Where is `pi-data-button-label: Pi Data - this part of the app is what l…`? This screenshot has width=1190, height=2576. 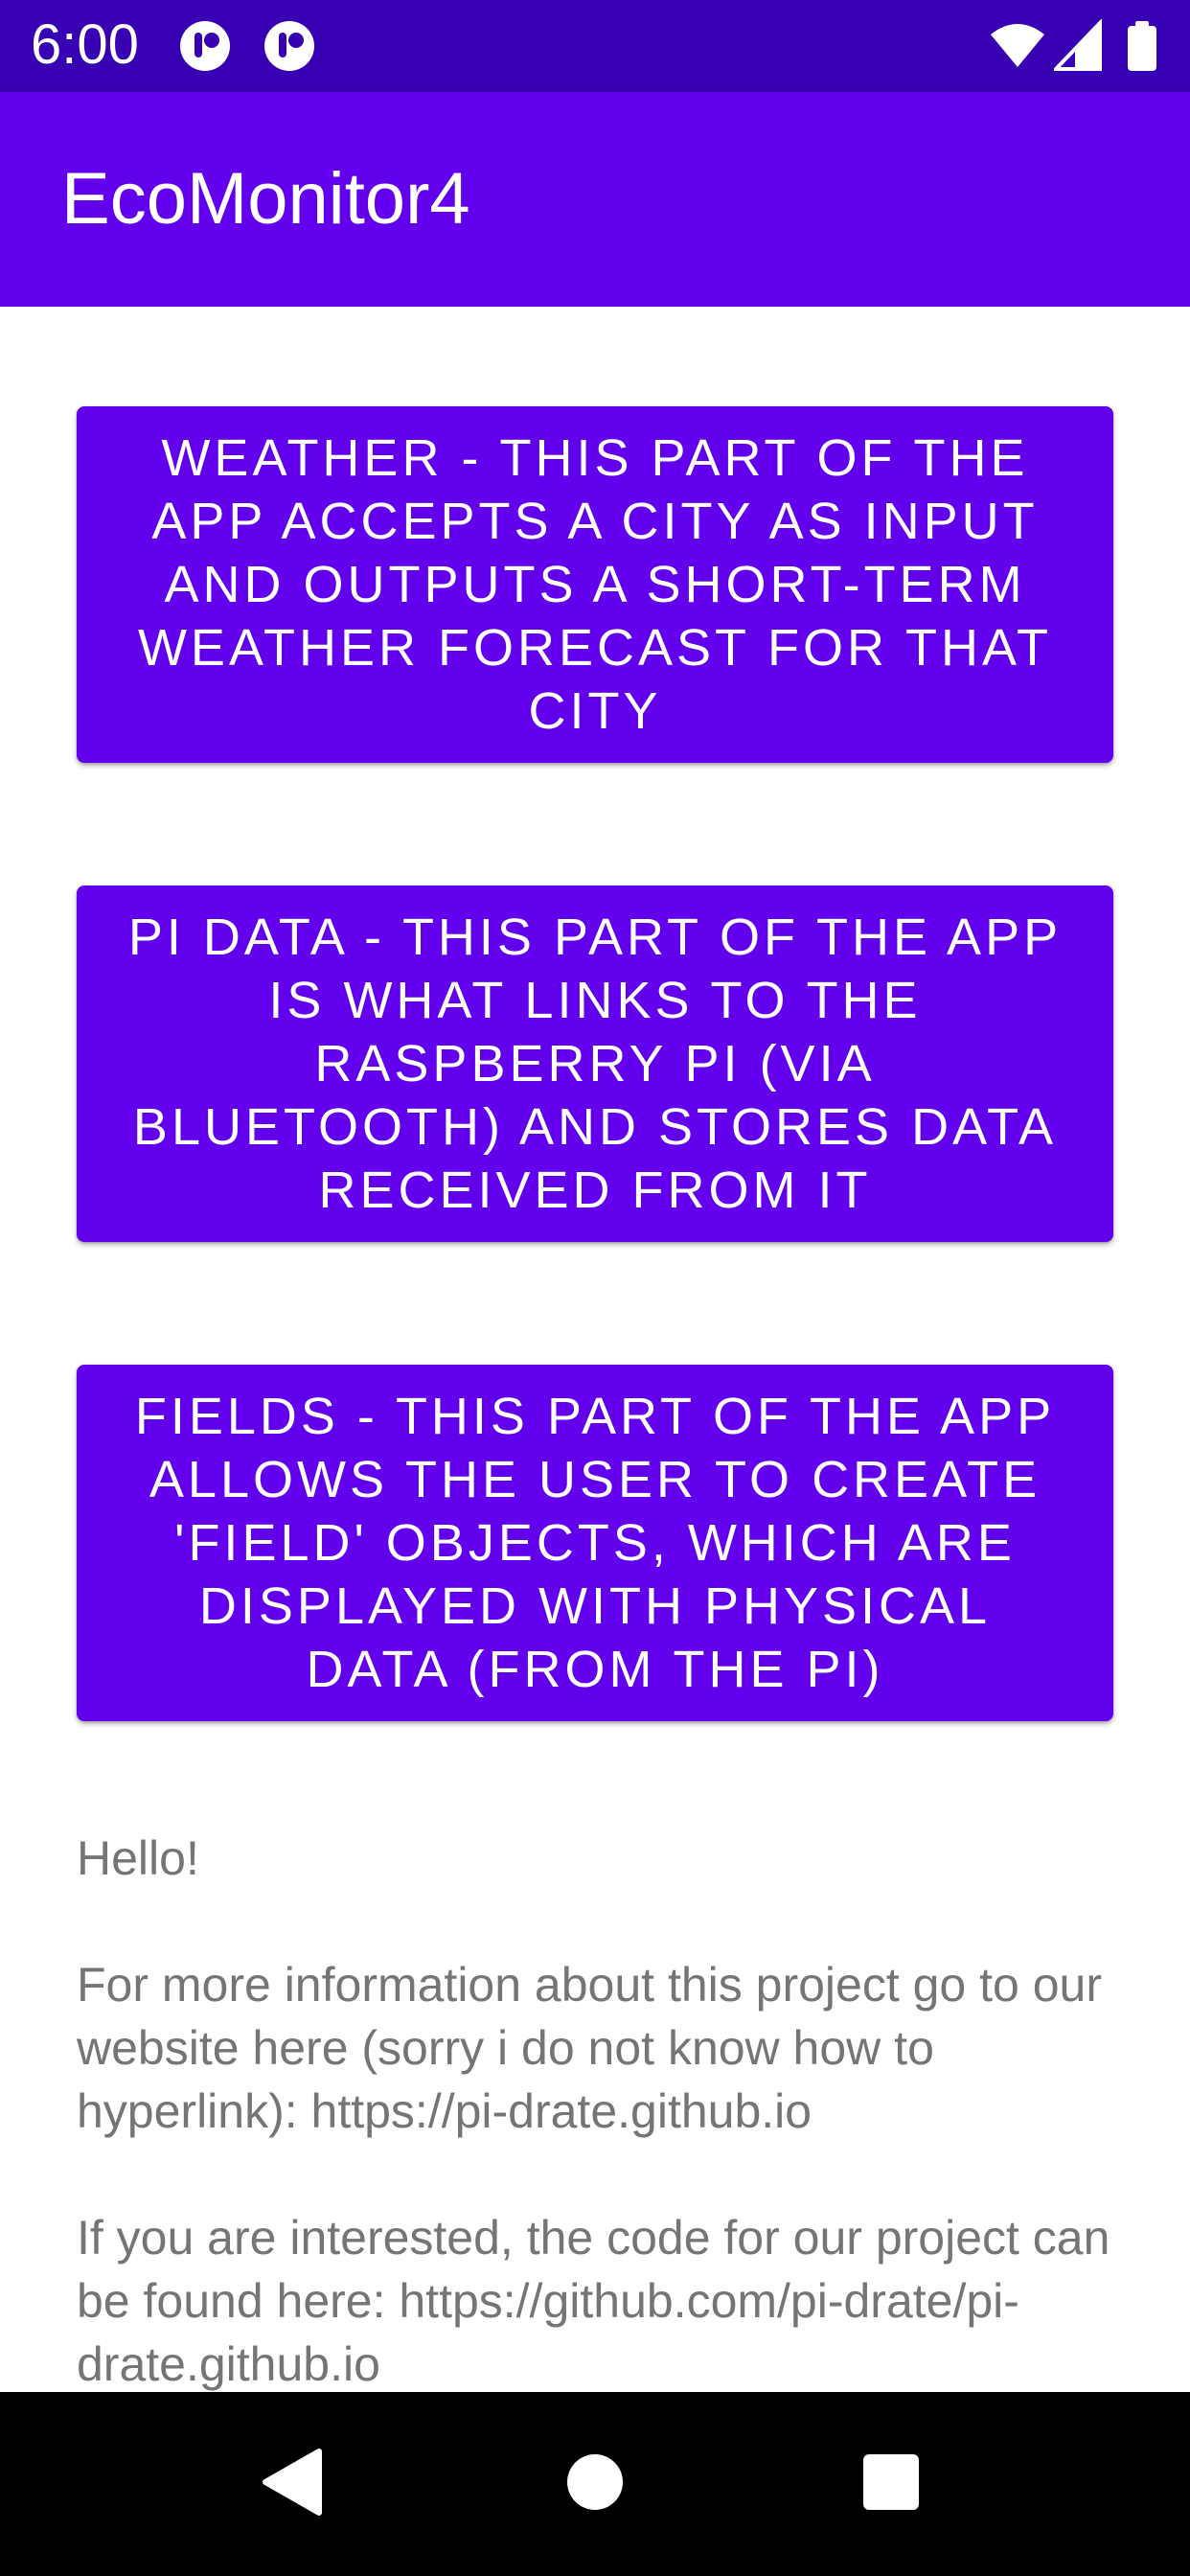 pi-data-button-label: Pi Data - this part of the app is what l… is located at coordinates (595, 1063).